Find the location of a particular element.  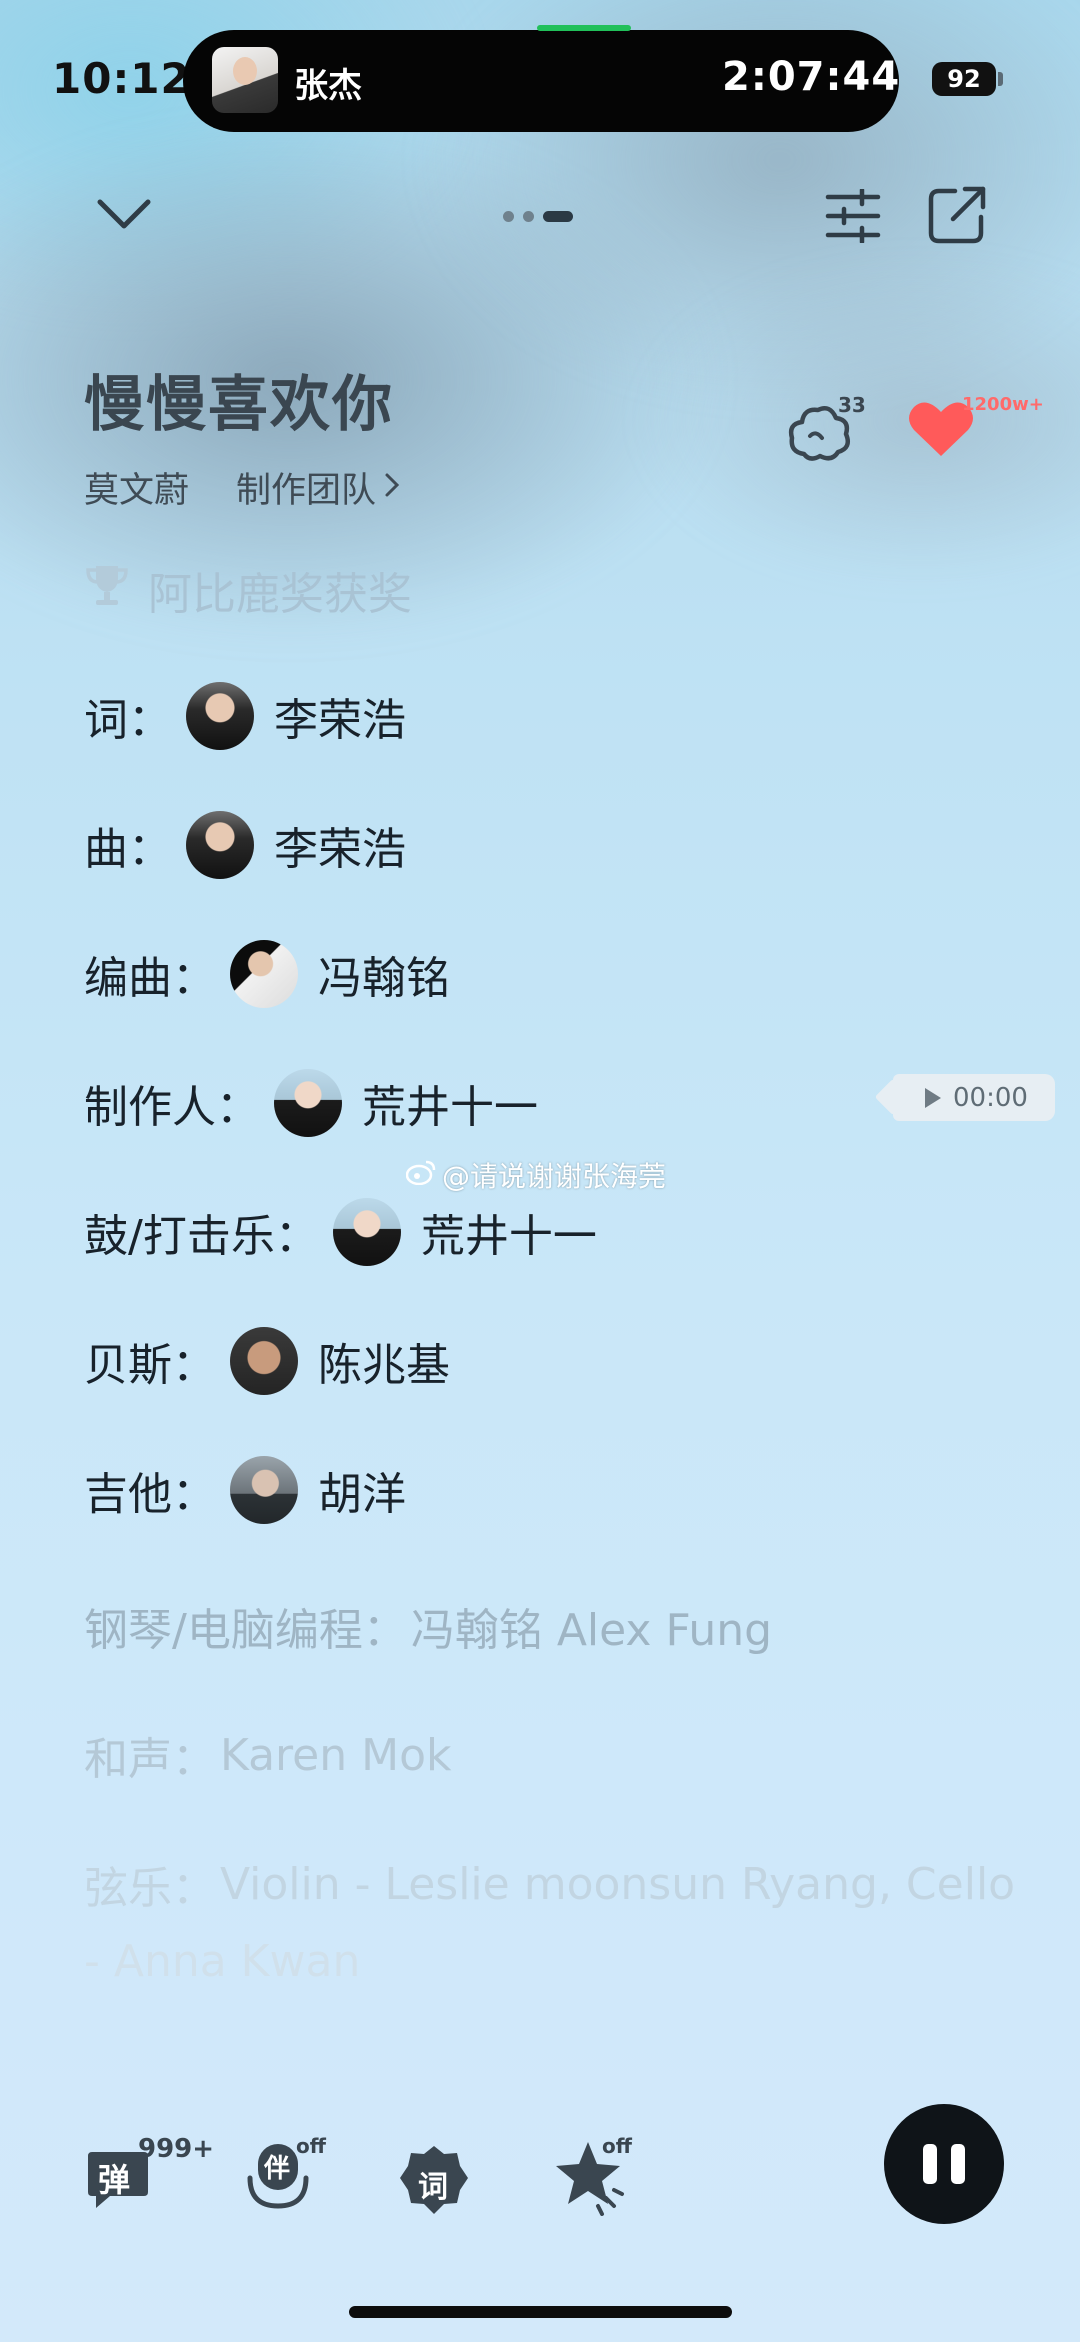

award-row: 阿比鹿奖获奖 is located at coordinates (248, 590).